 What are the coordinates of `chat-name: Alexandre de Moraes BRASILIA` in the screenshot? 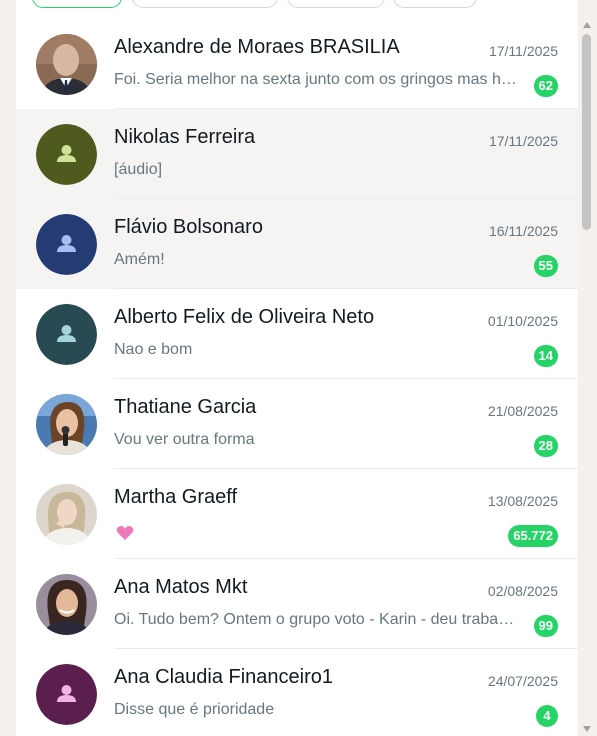 It's located at (257, 47).